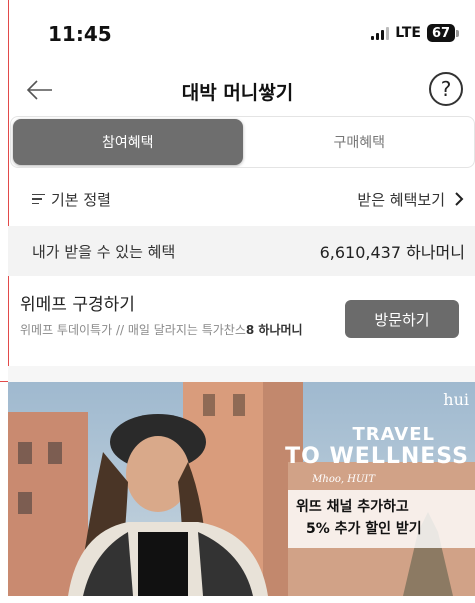 The image size is (475, 603). Describe the element at coordinates (446, 89) in the screenshot. I see `help-icon: ?` at that location.